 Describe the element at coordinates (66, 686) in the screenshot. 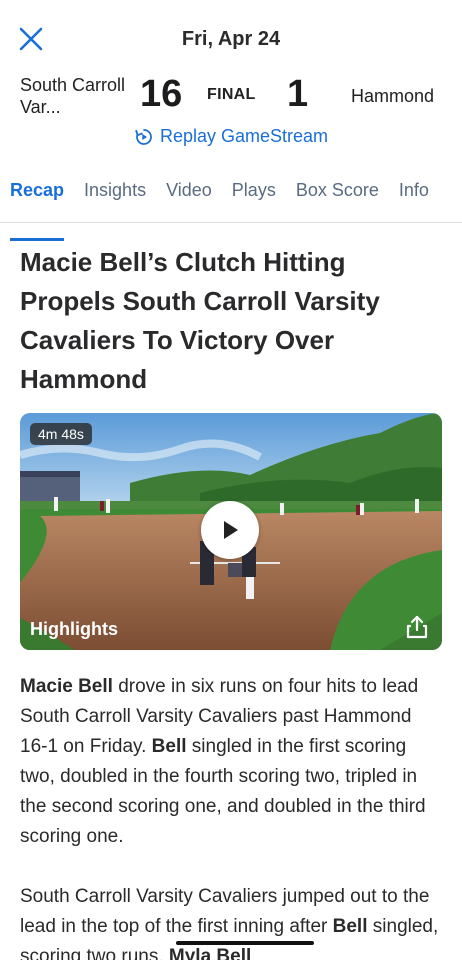

I see `player-name: Macie Bell` at that location.